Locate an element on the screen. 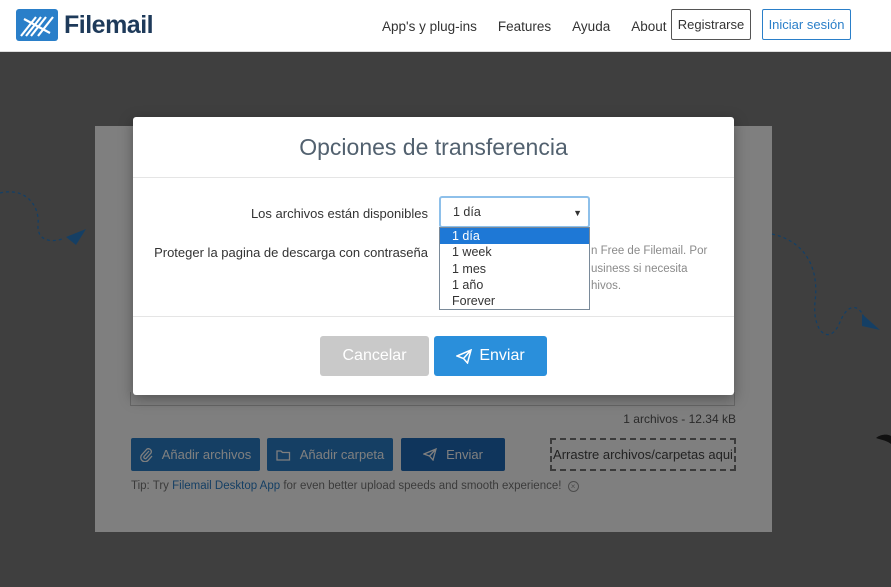 The height and width of the screenshot is (587, 891). option-1-month: 1 mes is located at coordinates (514, 269).